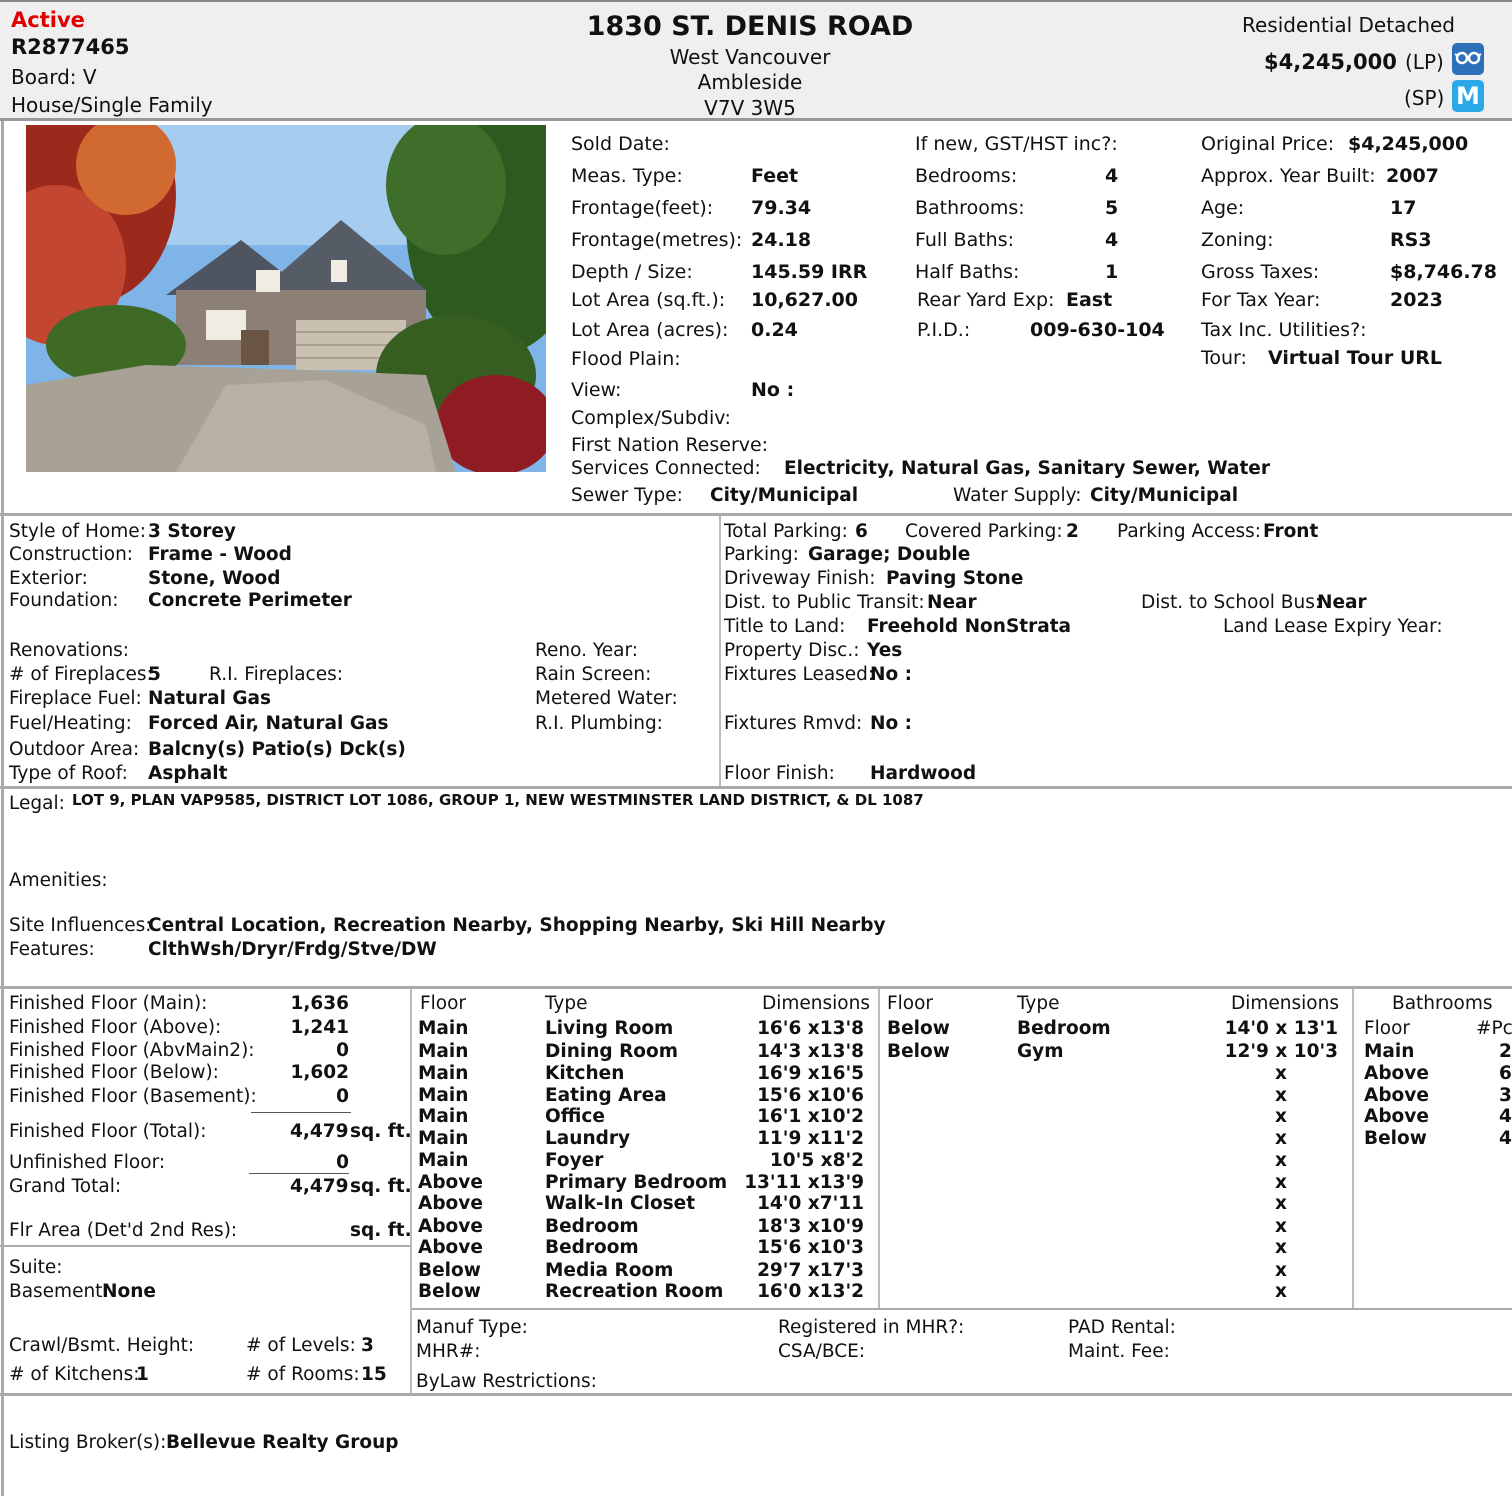  Describe the element at coordinates (1468, 59) in the screenshot. I see `glasses-icon` at that location.